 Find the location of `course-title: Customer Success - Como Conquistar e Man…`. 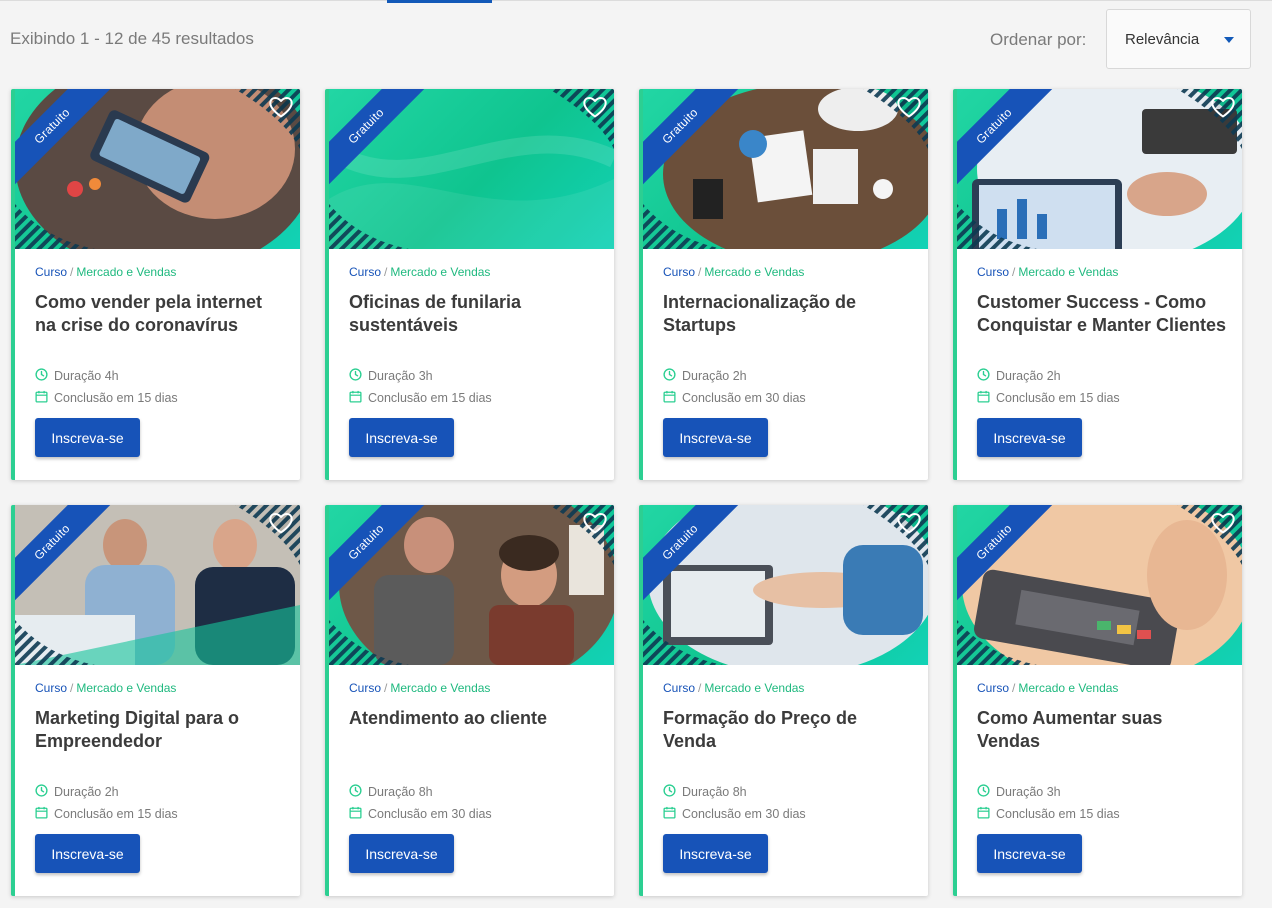

course-title: Customer Success - Como Conquistar e Man… is located at coordinates (1102, 314).